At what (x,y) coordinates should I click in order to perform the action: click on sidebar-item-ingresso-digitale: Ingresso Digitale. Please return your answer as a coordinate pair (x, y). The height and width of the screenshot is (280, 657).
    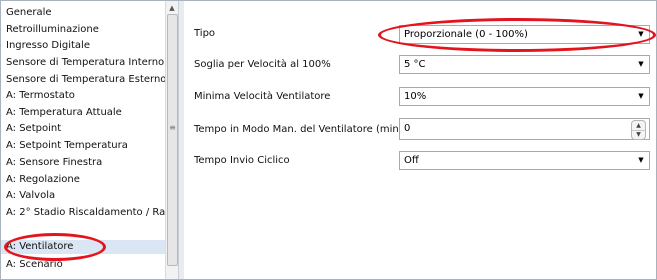
    Looking at the image, I should click on (85, 46).